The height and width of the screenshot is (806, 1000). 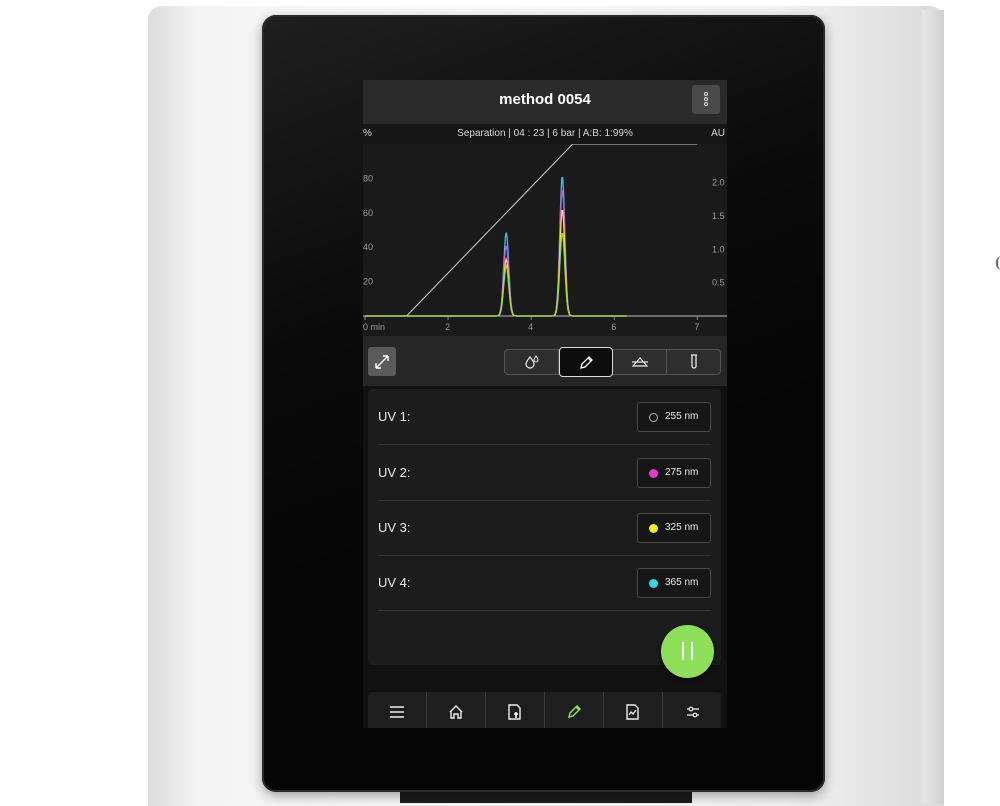 What do you see at coordinates (682, 527) in the screenshot?
I see `wavelength-value: 325 nm` at bounding box center [682, 527].